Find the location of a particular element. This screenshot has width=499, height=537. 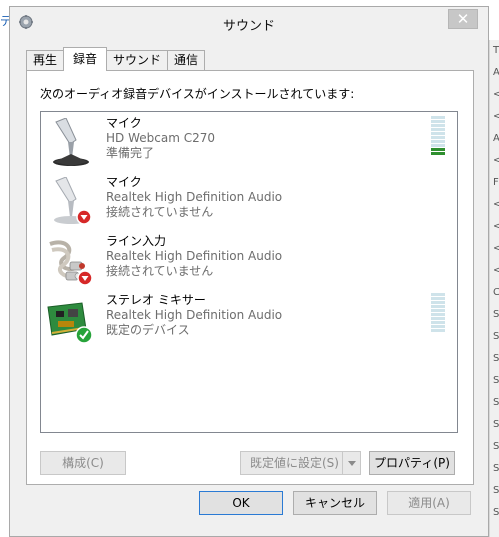

device-name: ステレオ ミキサー is located at coordinates (156, 300).